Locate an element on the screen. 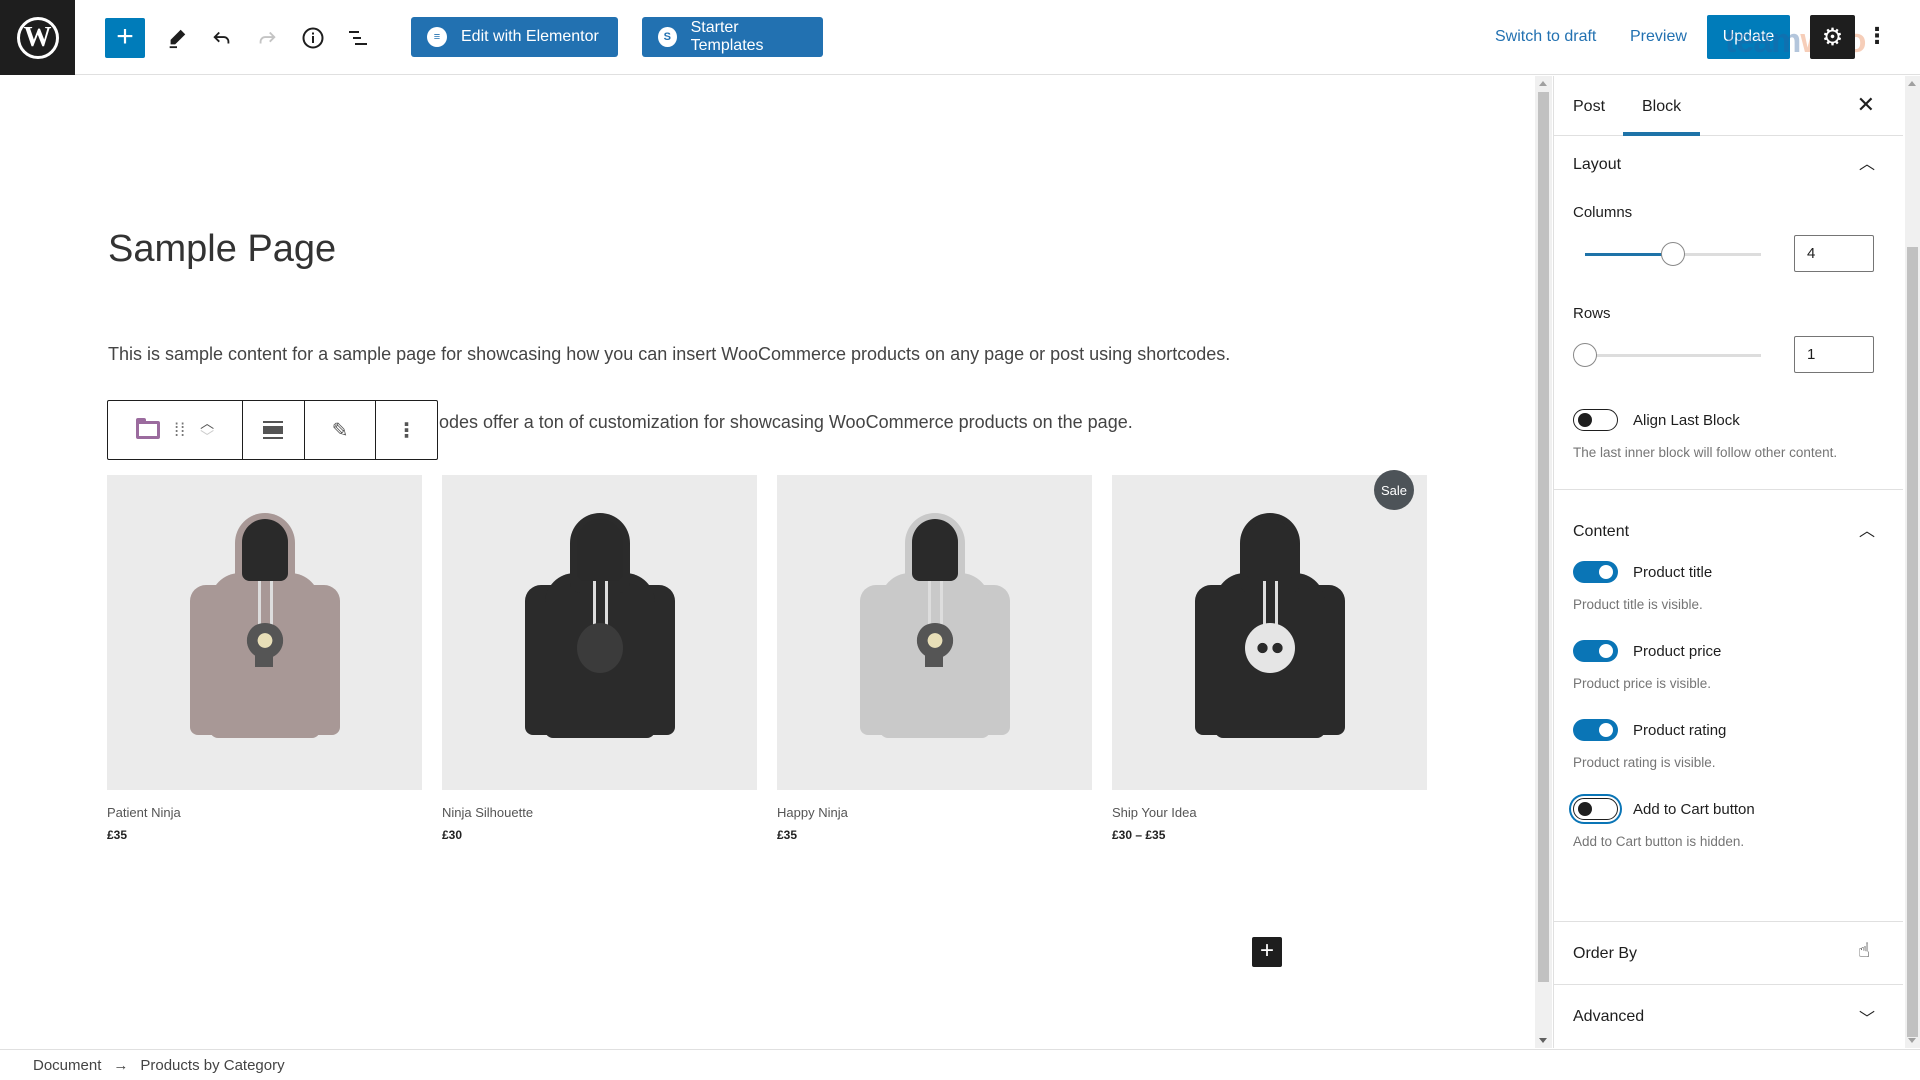 Image resolution: width=1920 pixels, height=1080 pixels. advanced-panel: Advanced ﹀ is located at coordinates (1728, 1016).